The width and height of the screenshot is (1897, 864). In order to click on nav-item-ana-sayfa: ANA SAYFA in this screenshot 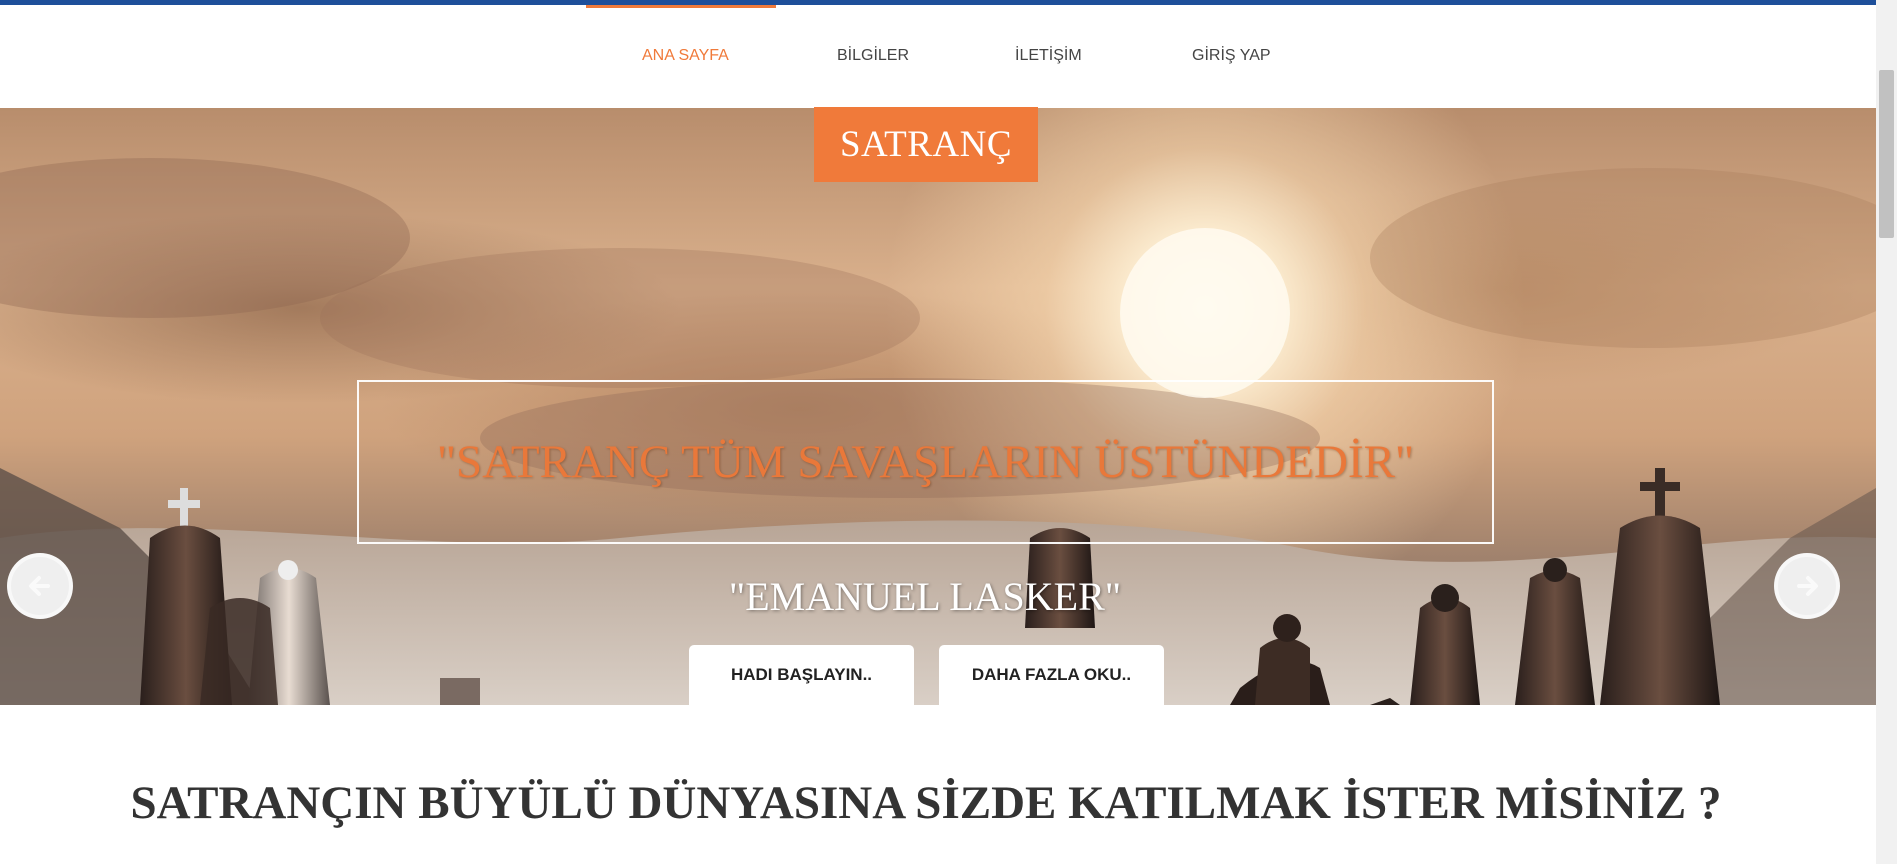, I will do `click(685, 56)`.